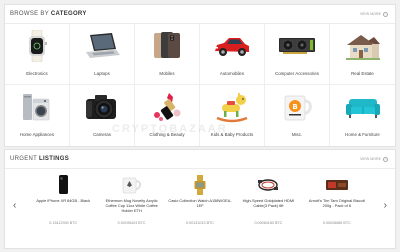  What do you see at coordinates (132, 185) in the screenshot?
I see `mug-icon` at bounding box center [132, 185].